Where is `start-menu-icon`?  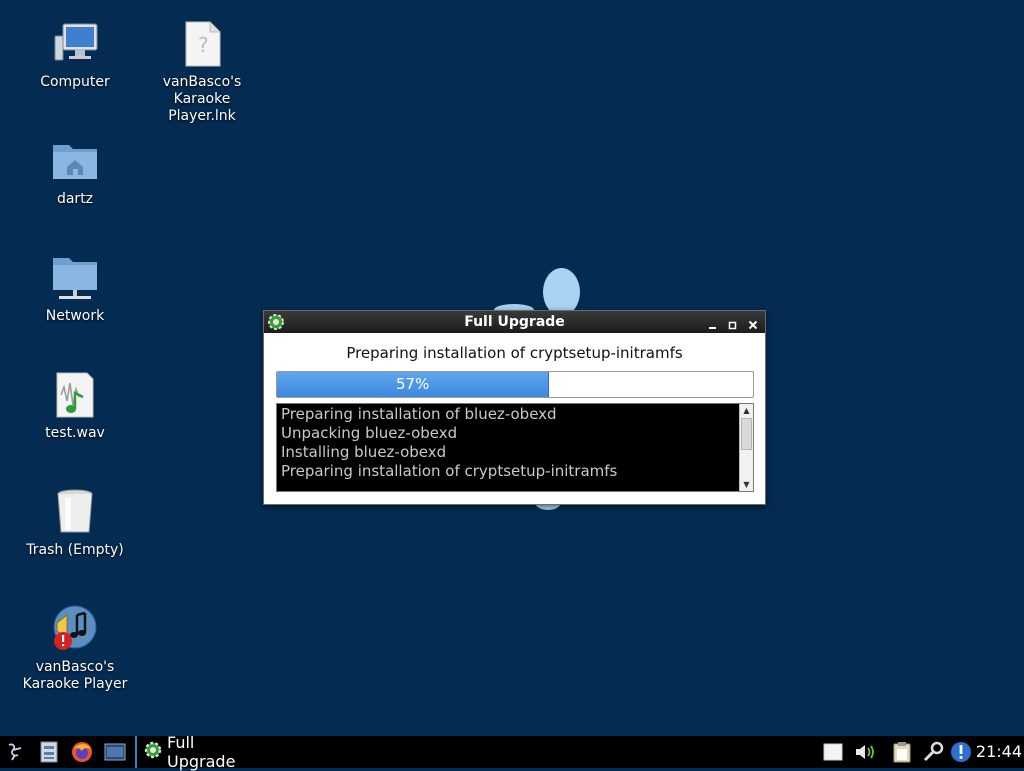
start-menu-icon is located at coordinates (15, 752).